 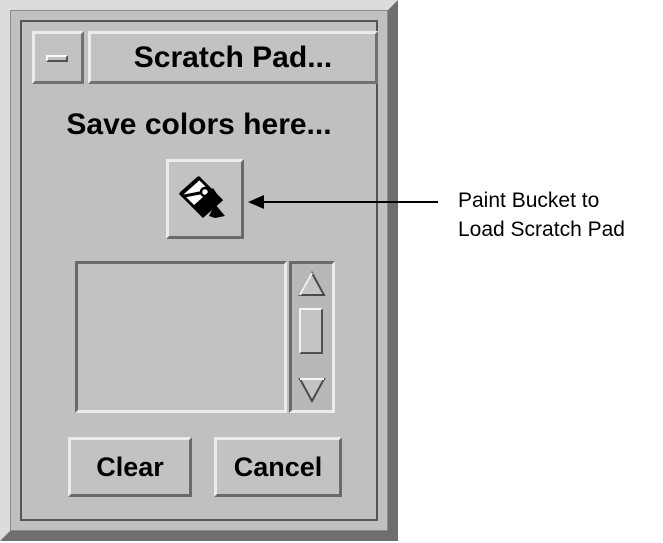 What do you see at coordinates (529, 200) in the screenshot?
I see `callout-line-1: Paint Bucket to` at bounding box center [529, 200].